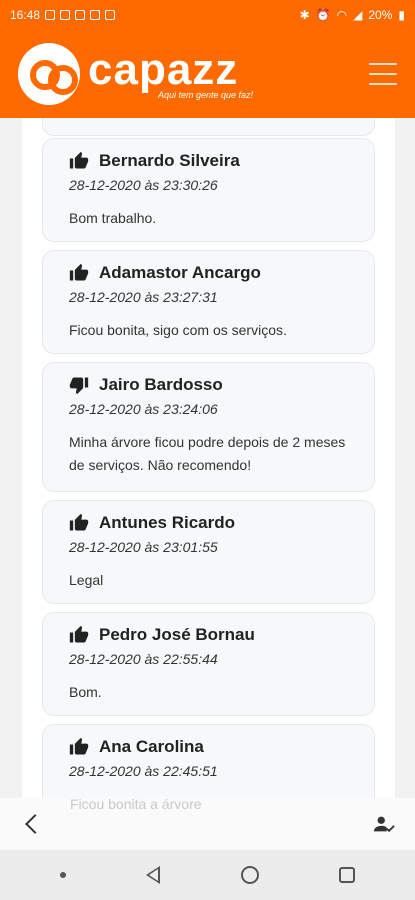 The width and height of the screenshot is (415, 900). I want to click on reviewer-name: Pedro José Bornau, so click(177, 634).